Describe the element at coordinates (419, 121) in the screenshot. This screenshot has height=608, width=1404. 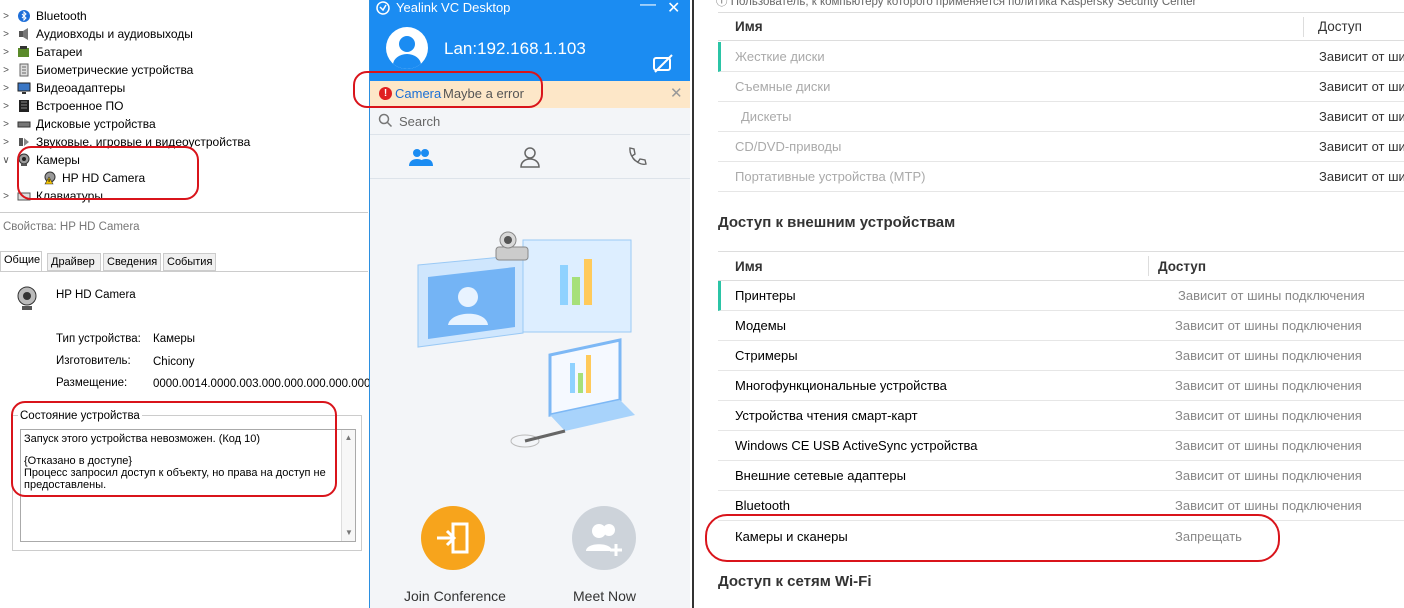
I see `search-input: Search` at that location.